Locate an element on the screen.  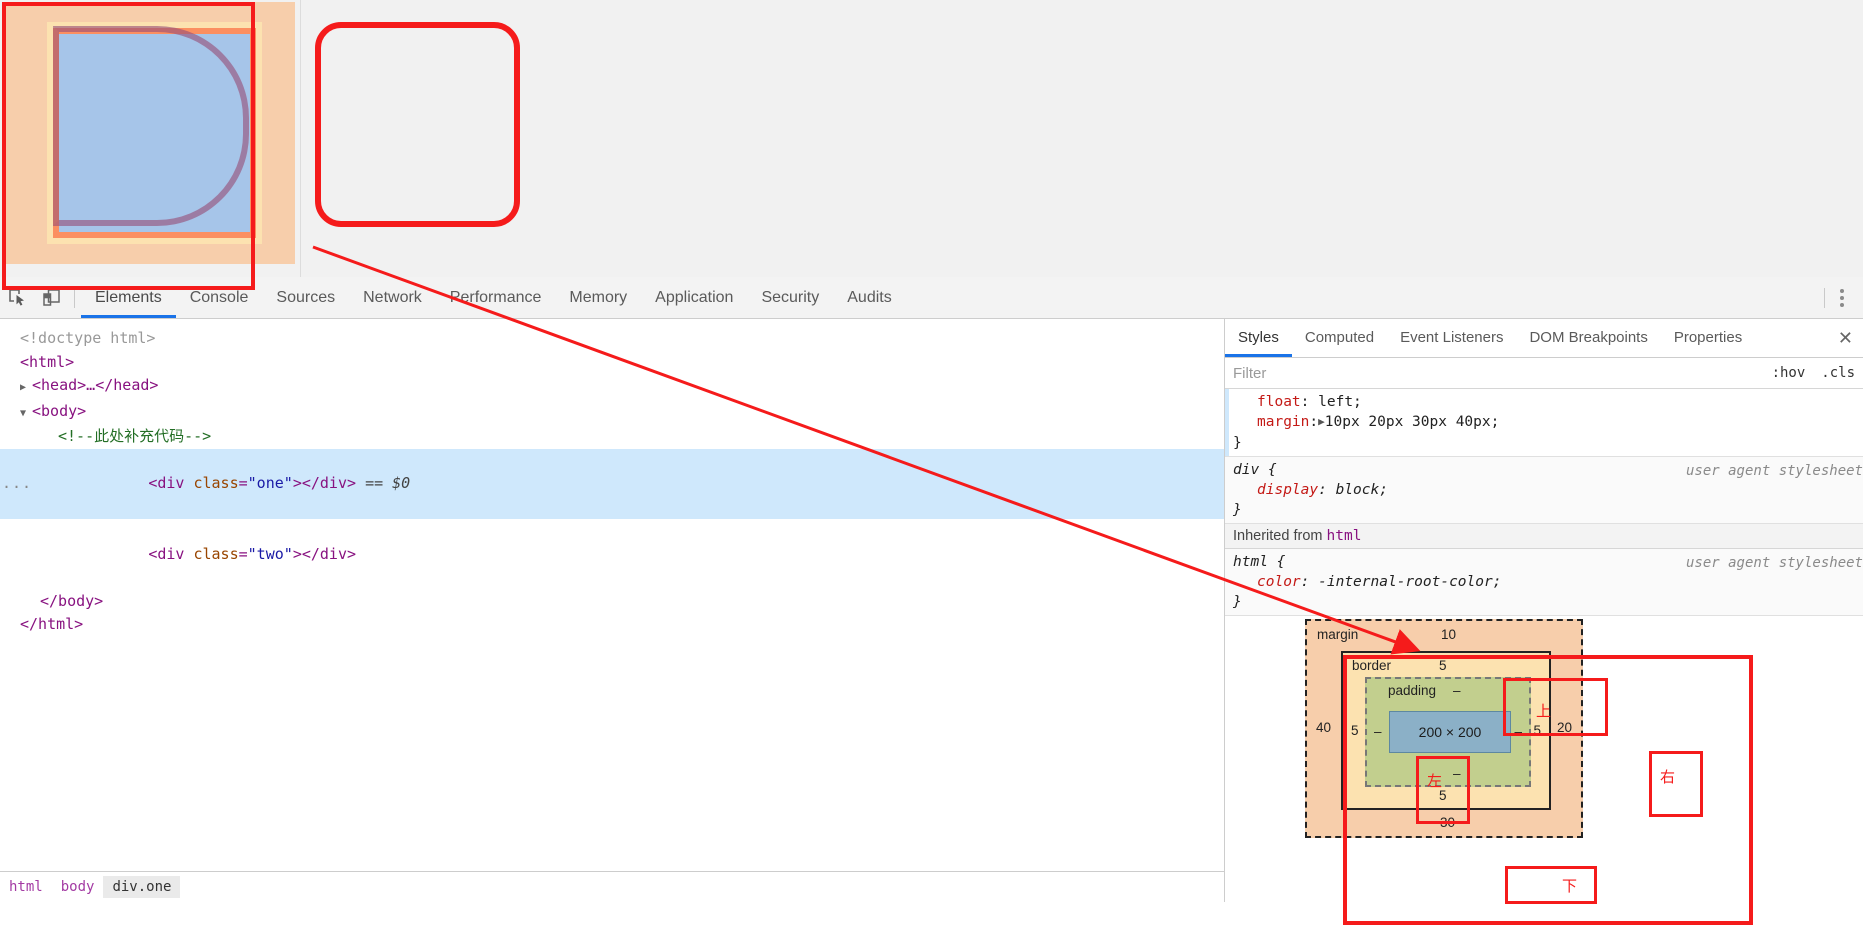
body-close-text: </body> is located at coordinates (72, 600).